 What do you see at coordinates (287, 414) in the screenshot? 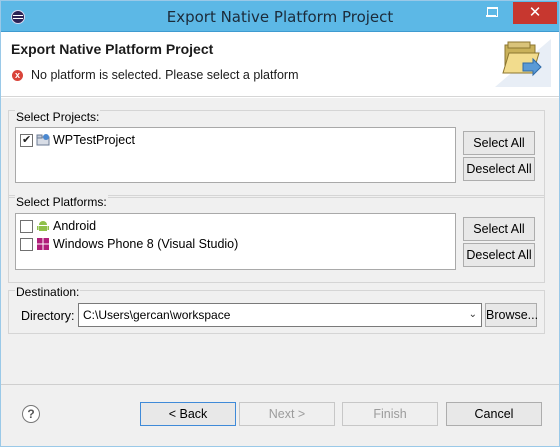
I see `next-button: Next >` at bounding box center [287, 414].